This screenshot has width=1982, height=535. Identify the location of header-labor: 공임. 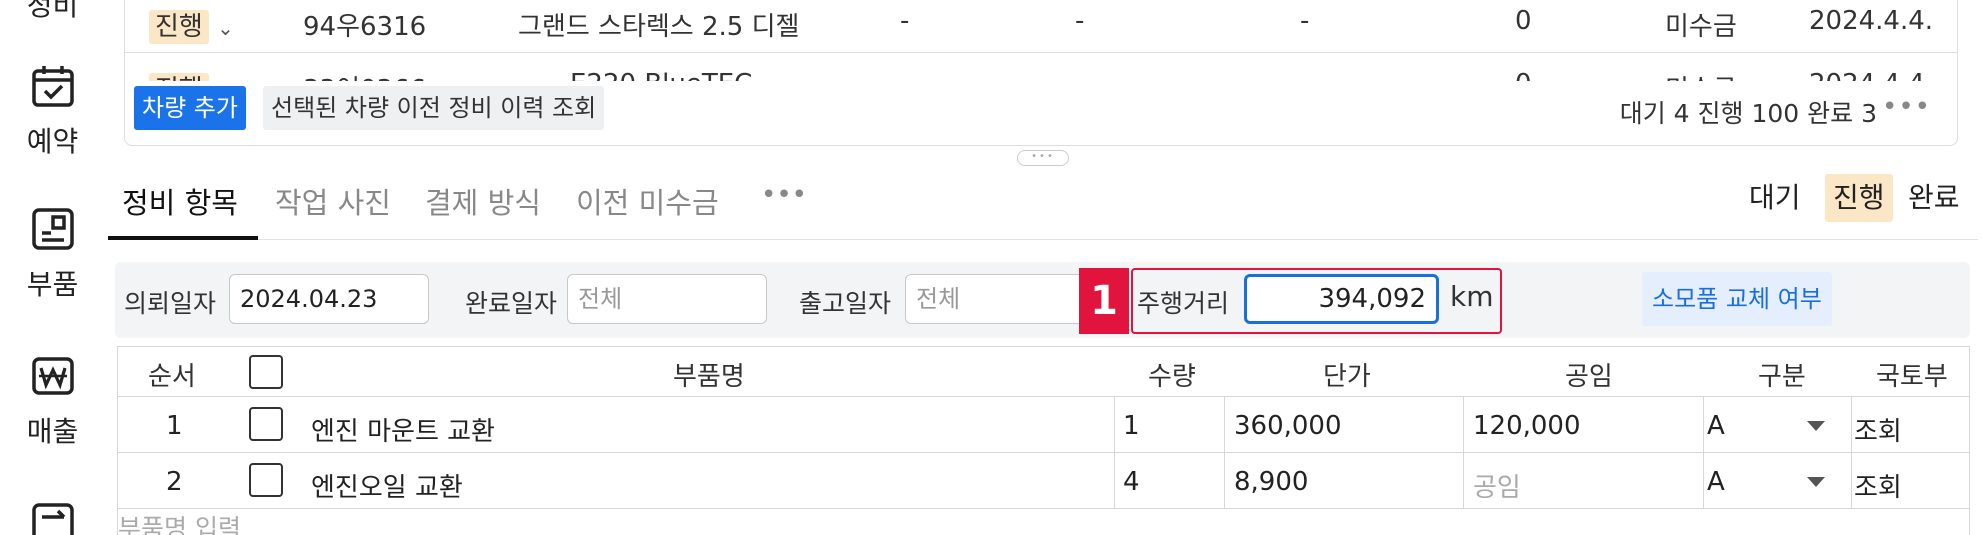
(1589, 377).